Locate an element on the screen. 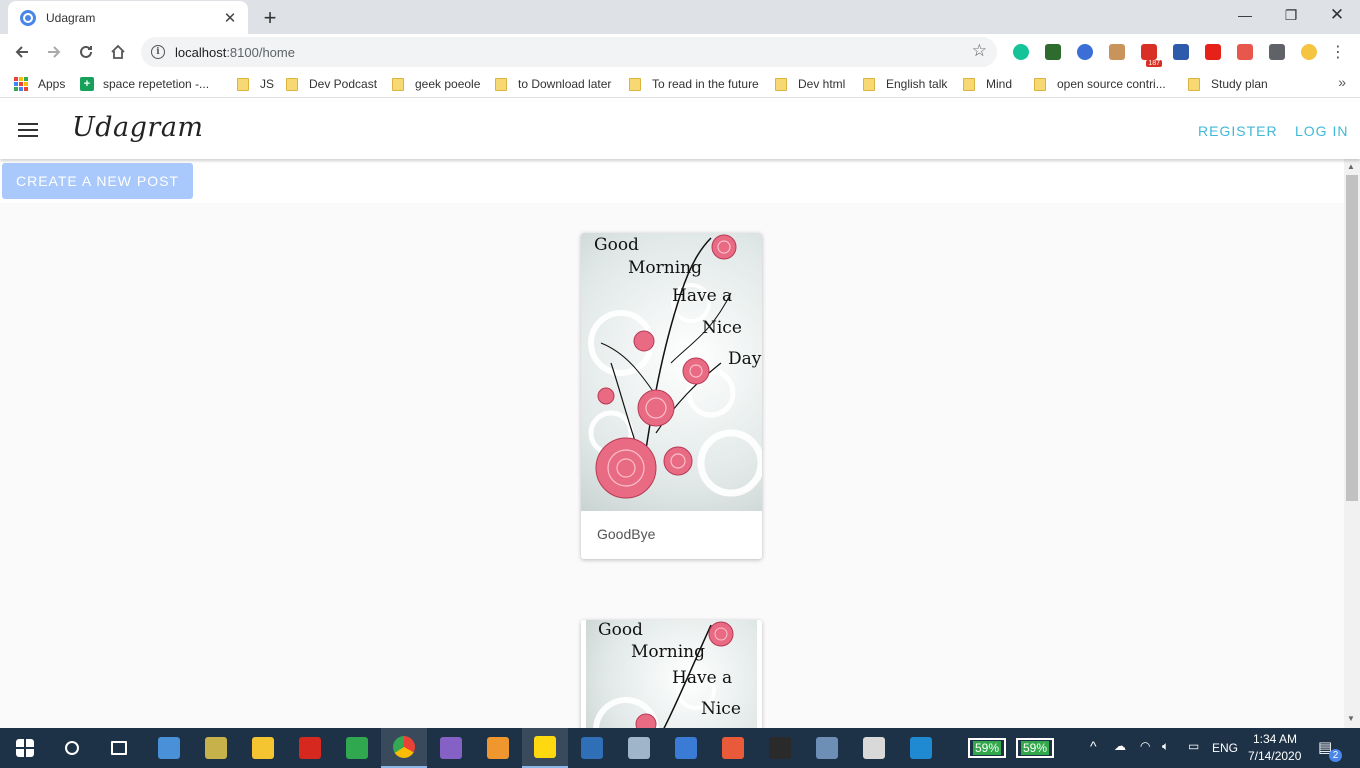 The image size is (1360, 768). volume-icon: 🔈︎ is located at coordinates (1165, 746).